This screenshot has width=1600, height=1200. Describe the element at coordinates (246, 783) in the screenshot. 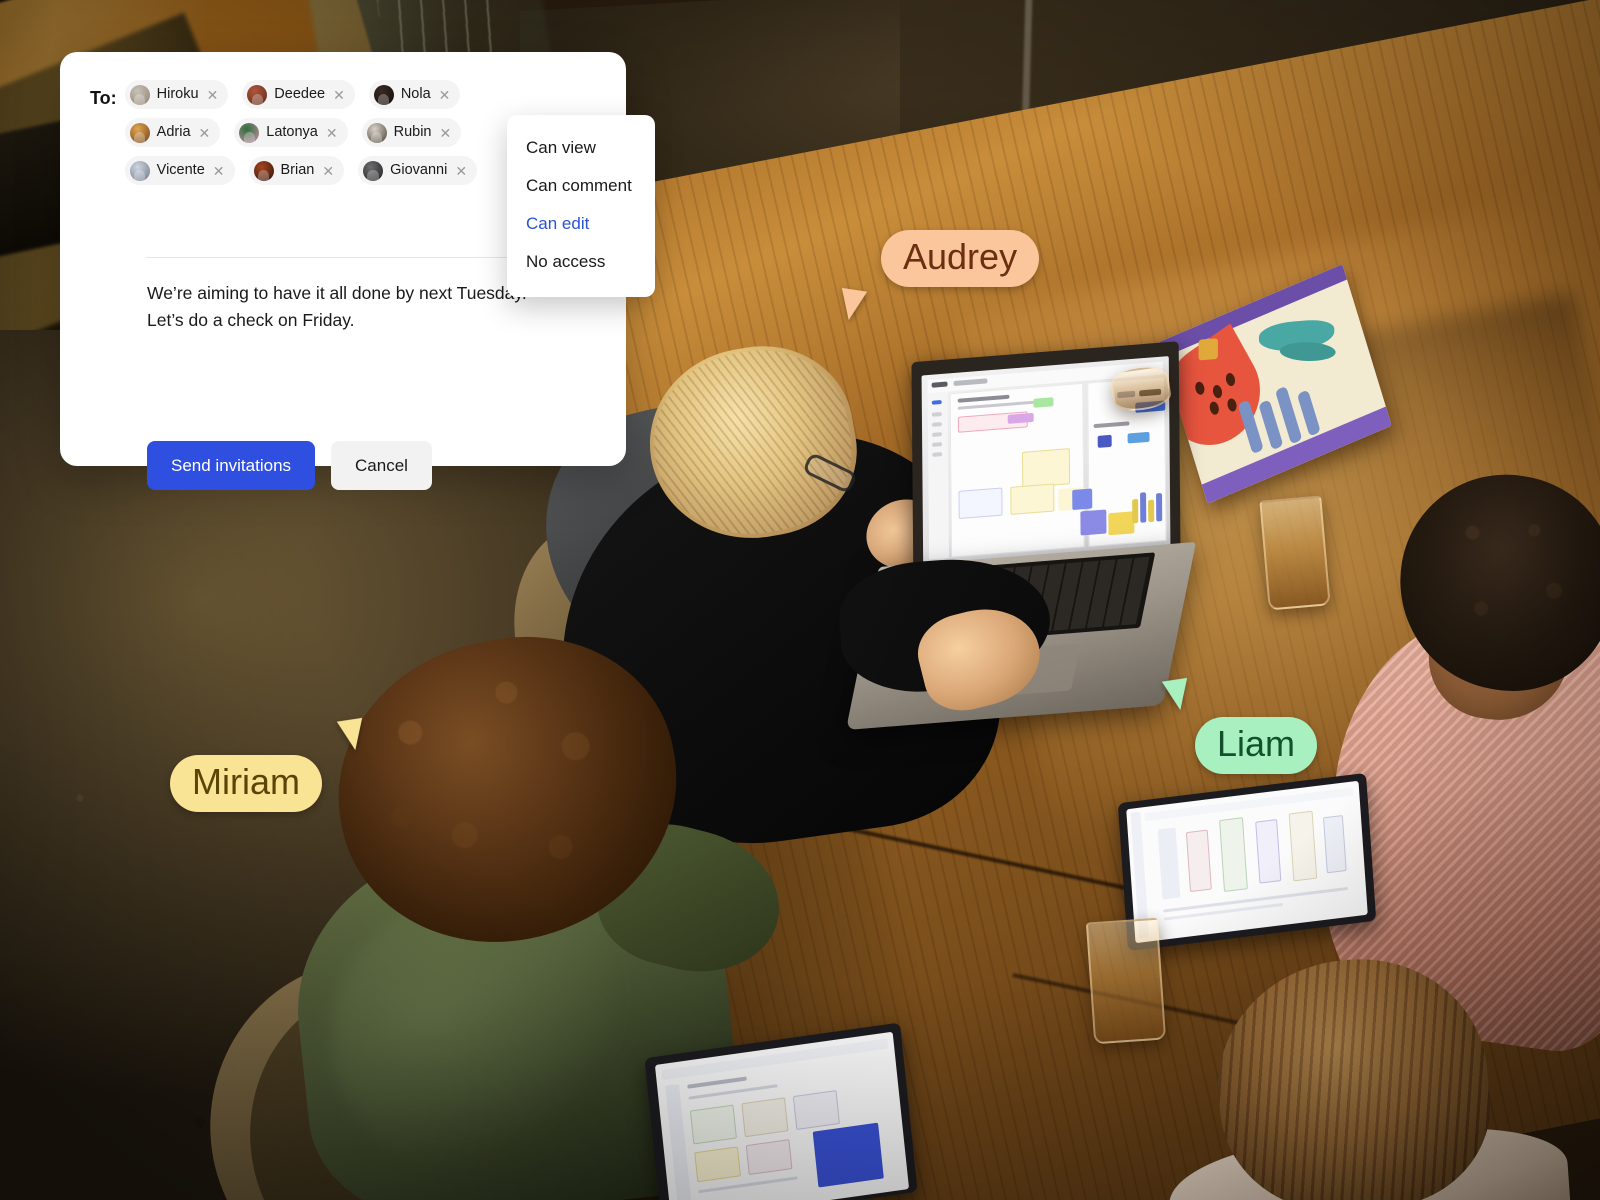

I see `cursor-name-miriam: Miriam` at that location.